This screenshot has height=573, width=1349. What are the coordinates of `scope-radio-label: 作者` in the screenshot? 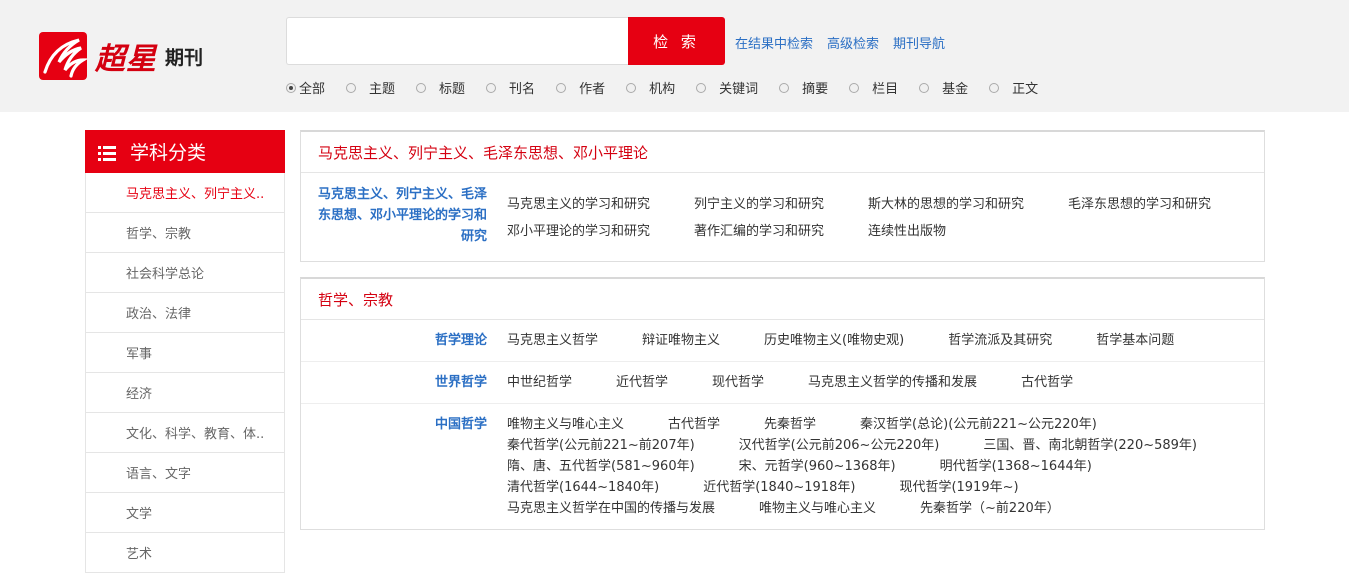 It's located at (592, 89).